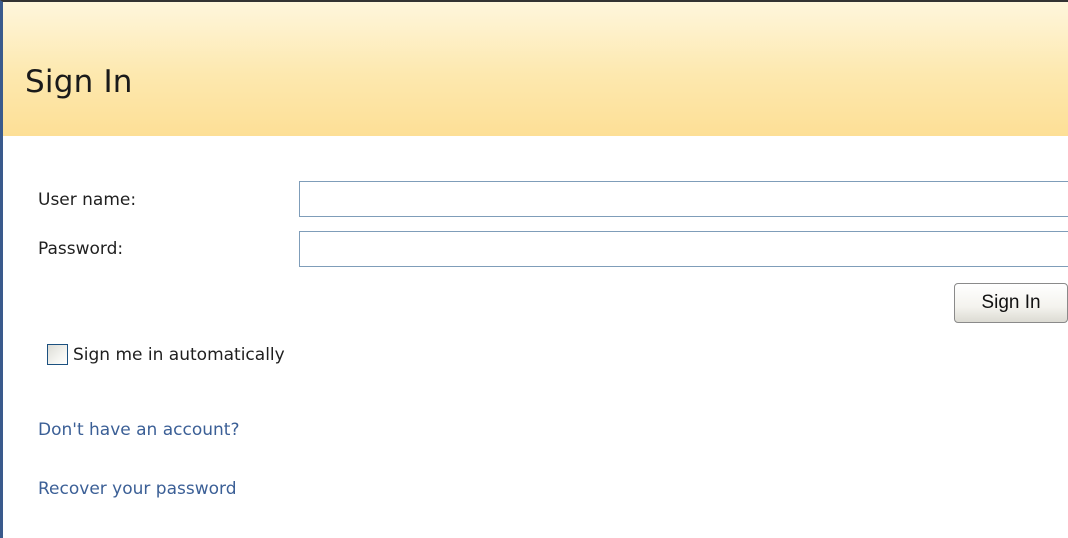 The width and height of the screenshot is (1068, 538). I want to click on remember-me-row: Sign me in automatically, so click(166, 354).